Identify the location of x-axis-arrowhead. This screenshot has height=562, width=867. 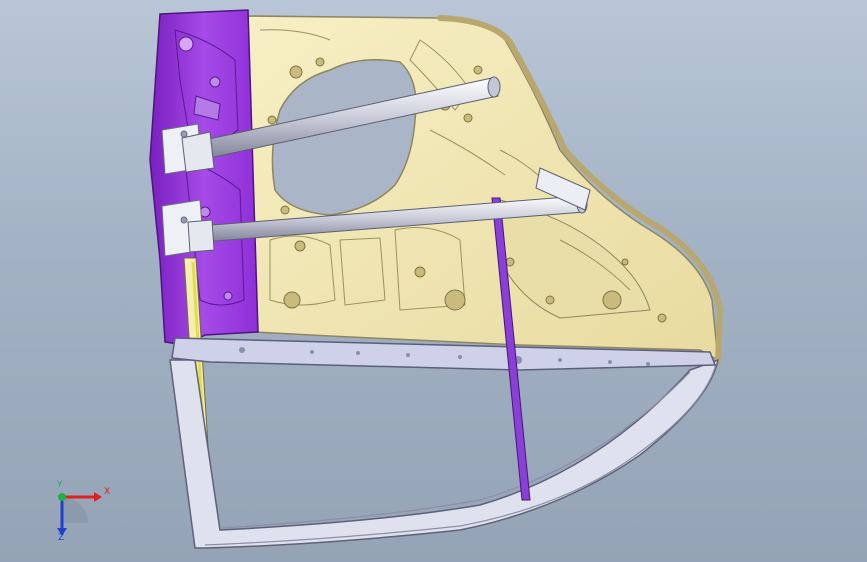
(98, 497).